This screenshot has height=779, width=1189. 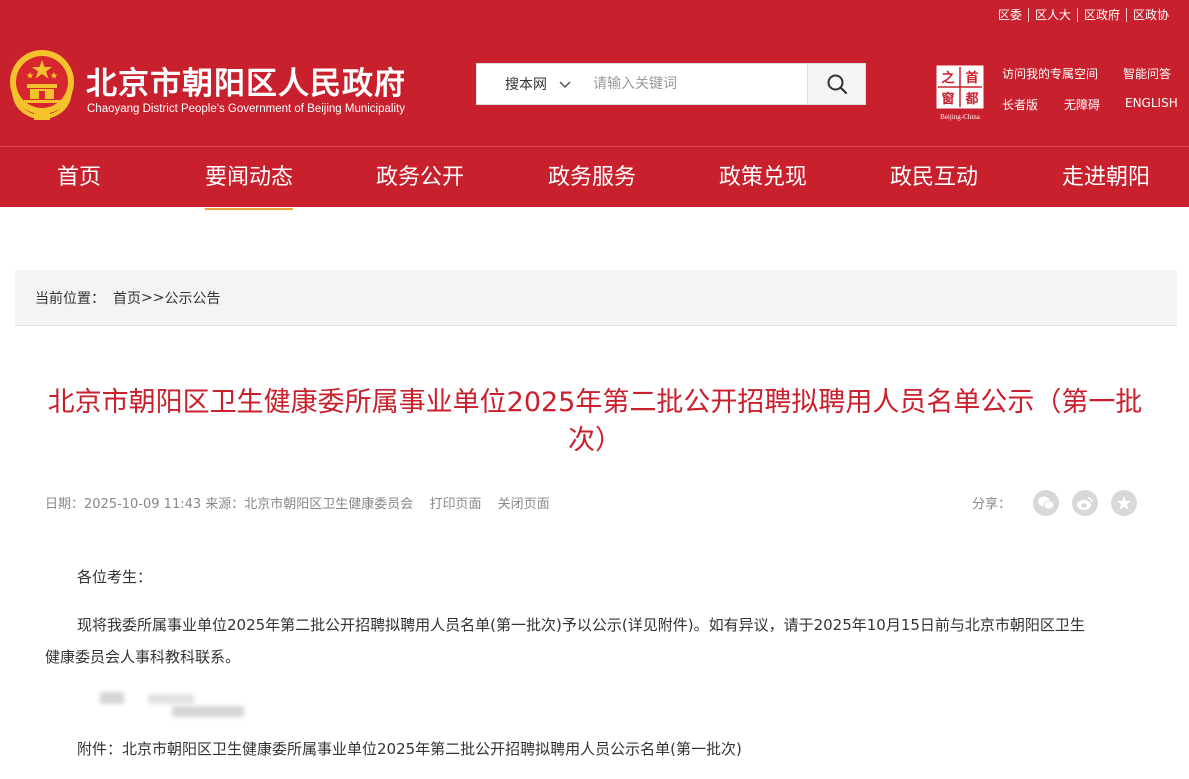 I want to click on close-page-link: 关闭页面, so click(x=524, y=504).